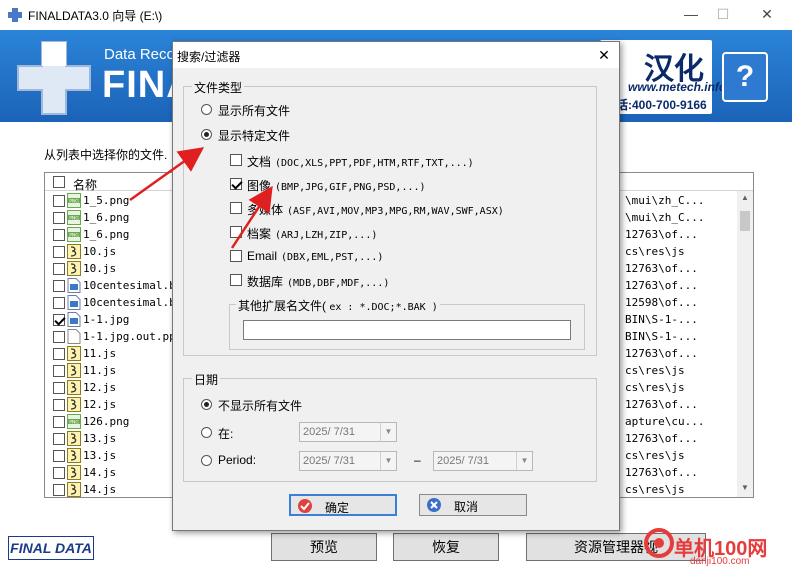 This screenshot has height=572, width=792. Describe the element at coordinates (100, 370) in the screenshot. I see `file-name: 11.js` at that location.